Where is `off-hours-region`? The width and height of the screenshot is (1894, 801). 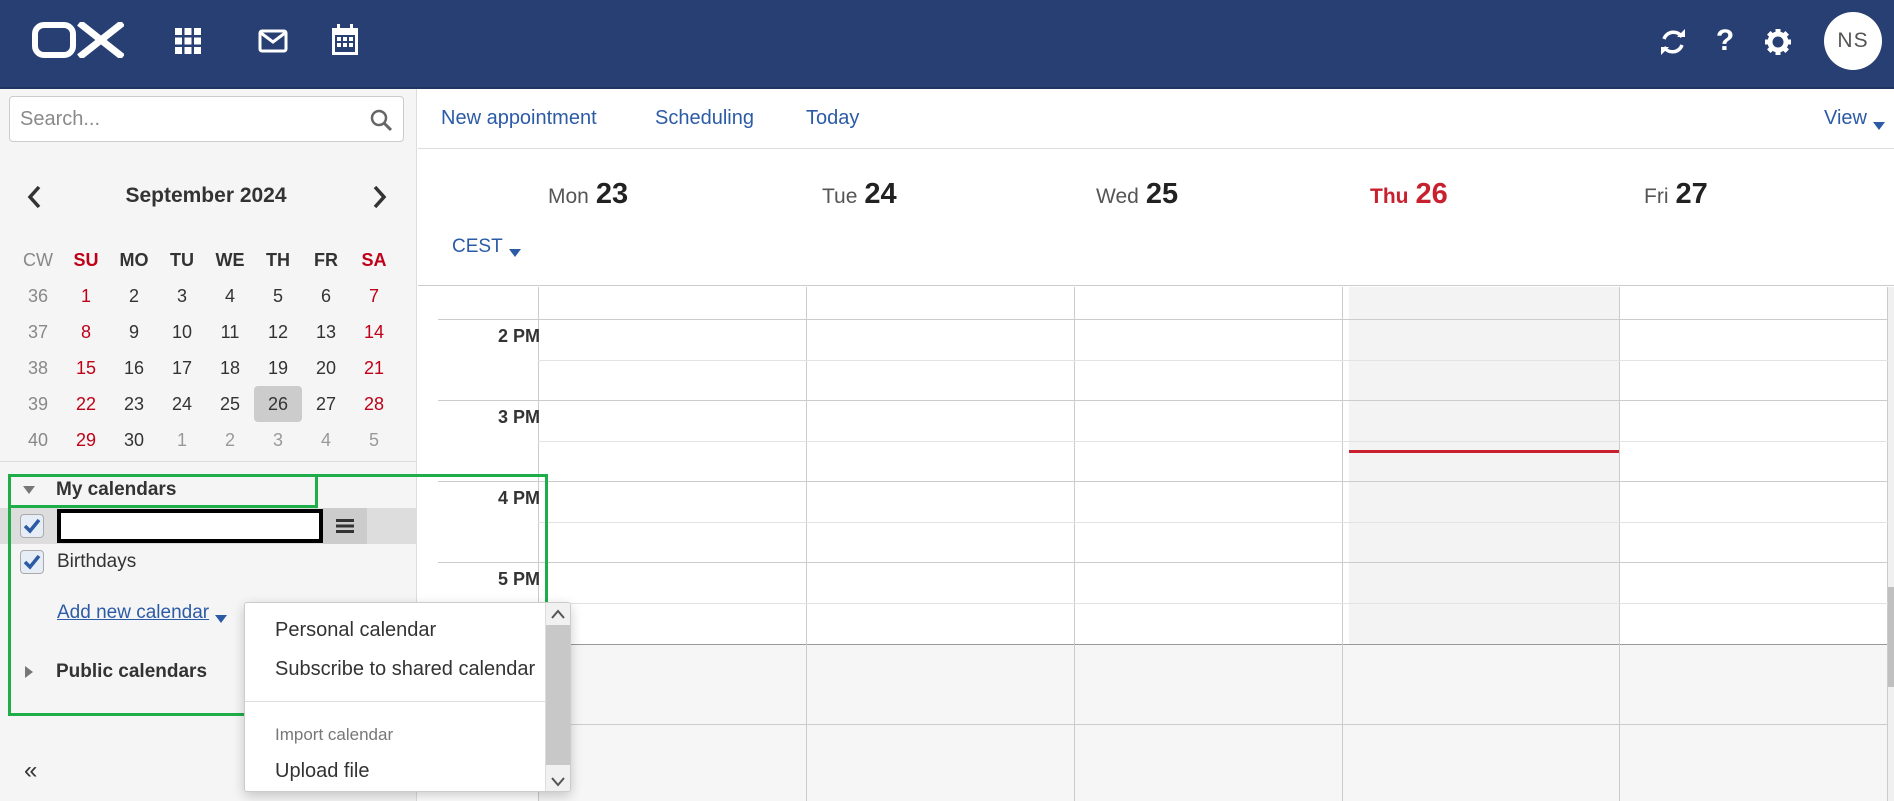
off-hours-region is located at coordinates (1216, 722).